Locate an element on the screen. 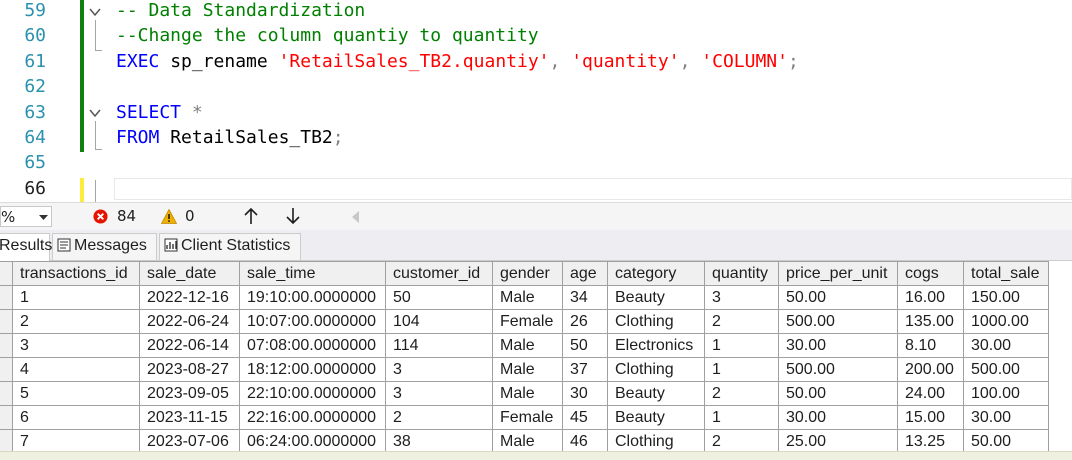 The image size is (1072, 460). grid-cell: 45 is located at coordinates (585, 417).